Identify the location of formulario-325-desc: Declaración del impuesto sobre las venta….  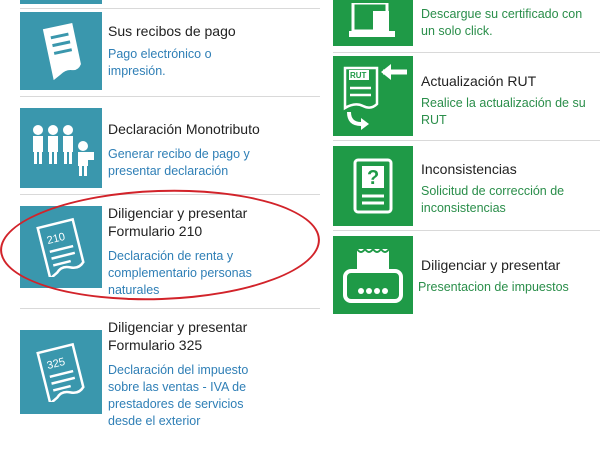
(188, 396).